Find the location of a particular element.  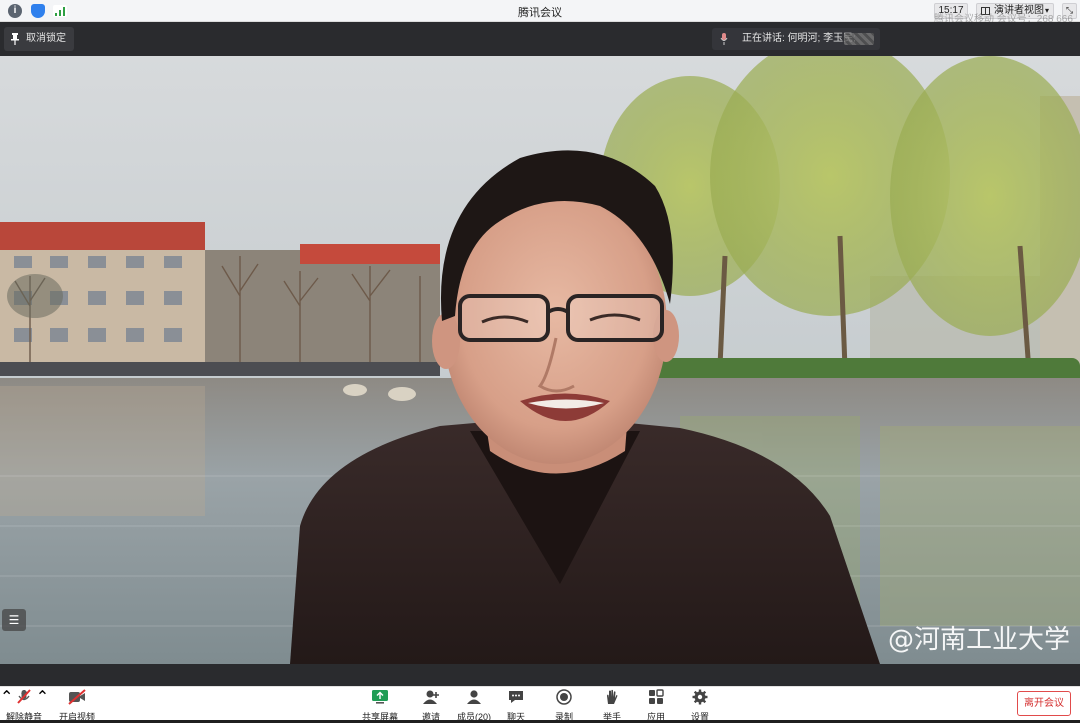

raise-hand-label: 举手 is located at coordinates (611, 717).